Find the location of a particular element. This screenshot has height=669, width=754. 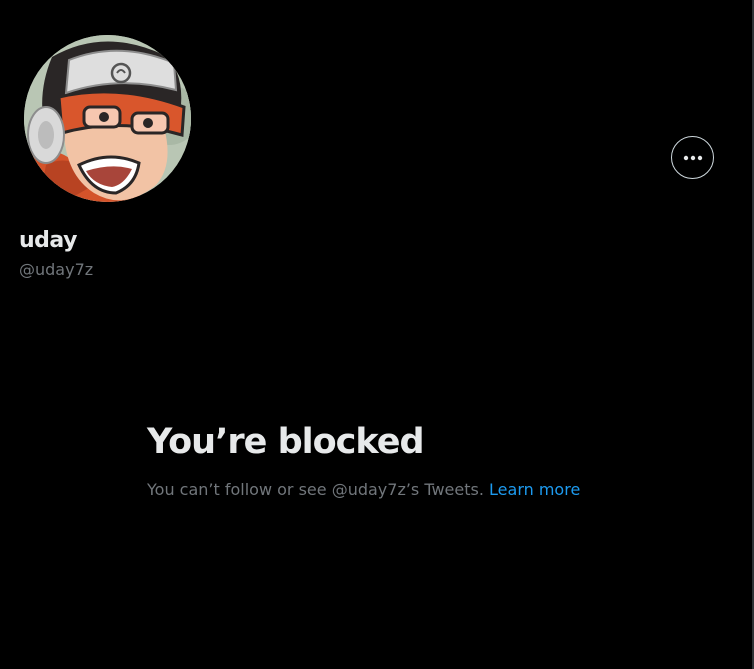

more-horizontal-icon is located at coordinates (692, 157).